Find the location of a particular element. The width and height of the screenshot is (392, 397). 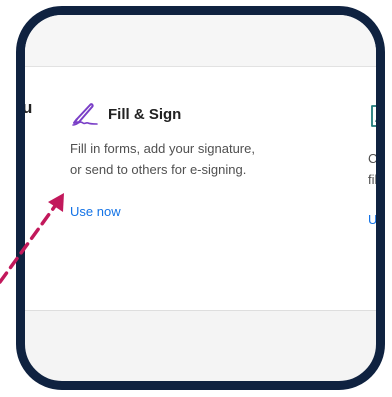

tool-title-row: Fill & Sign is located at coordinates (185, 114).